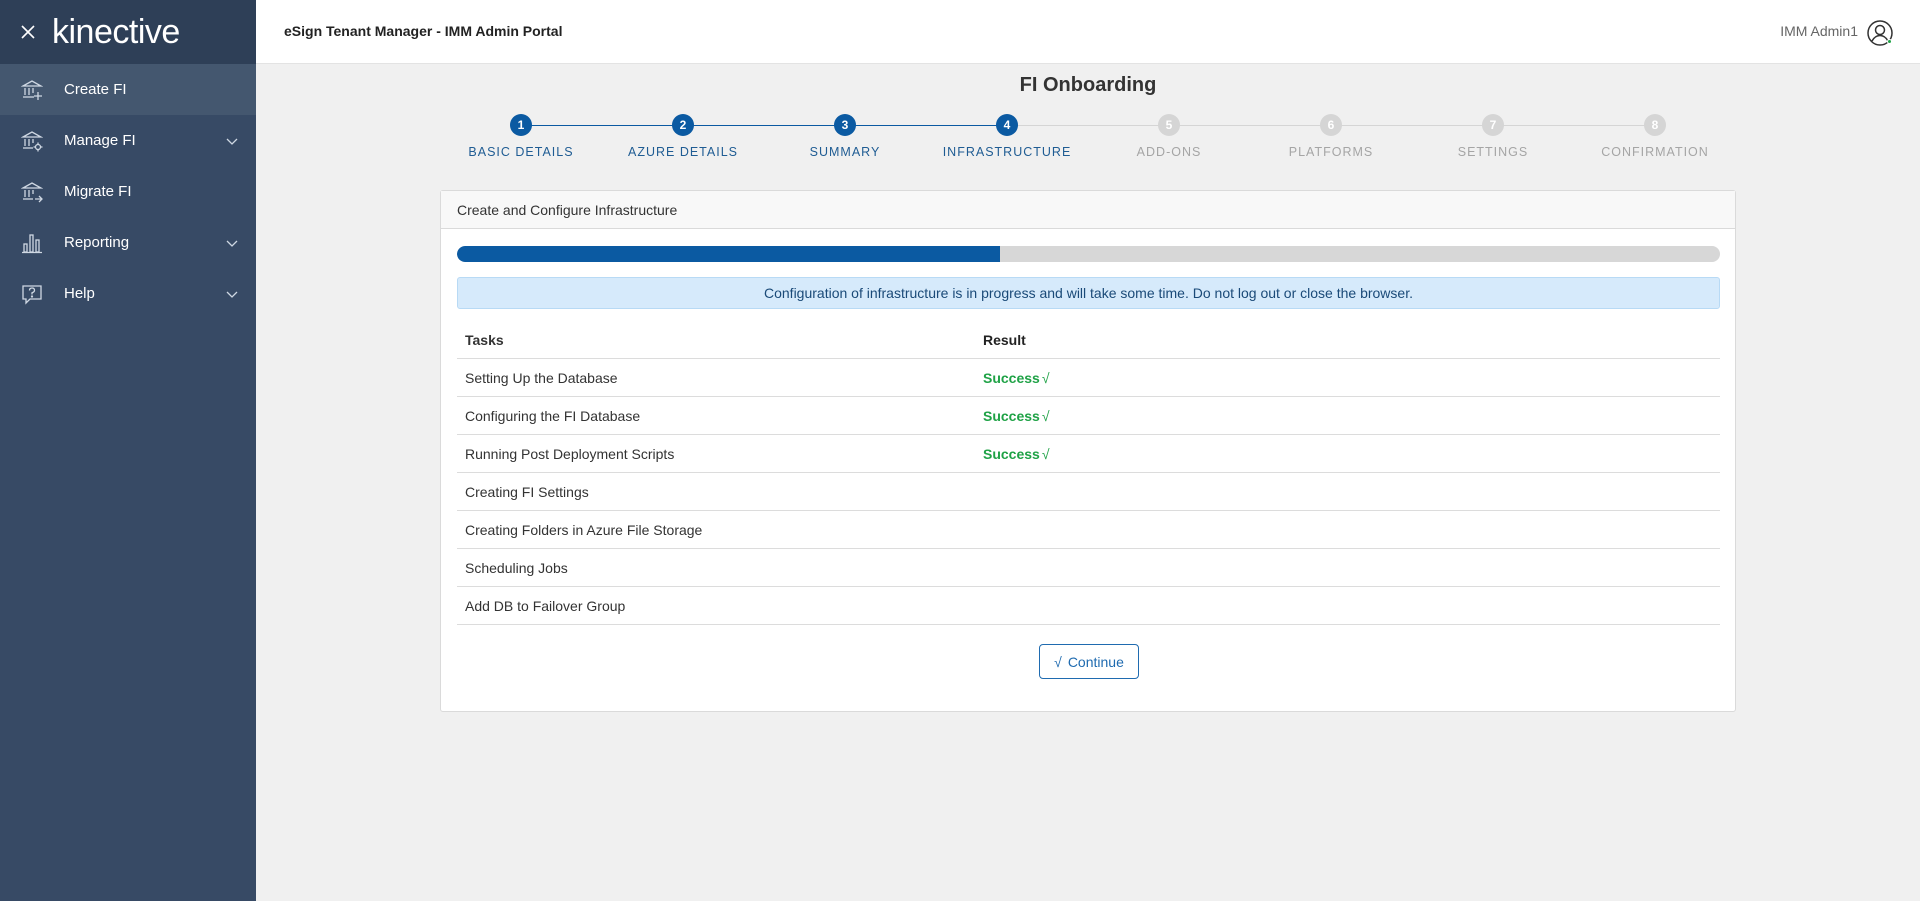 Image resolution: width=1920 pixels, height=901 pixels. Describe the element at coordinates (1088, 340) in the screenshot. I see `table-header-row: Tasks Result` at that location.